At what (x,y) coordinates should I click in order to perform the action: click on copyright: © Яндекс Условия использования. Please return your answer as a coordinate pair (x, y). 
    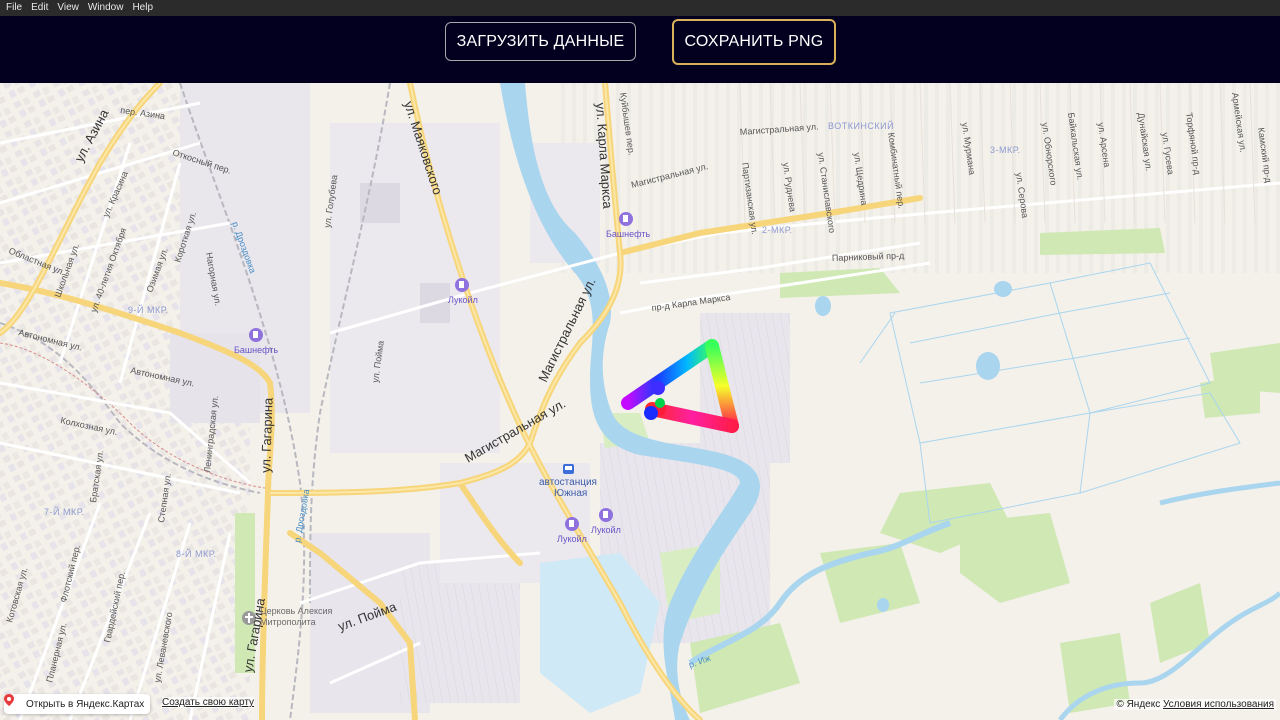
    Looking at the image, I should click on (1195, 704).